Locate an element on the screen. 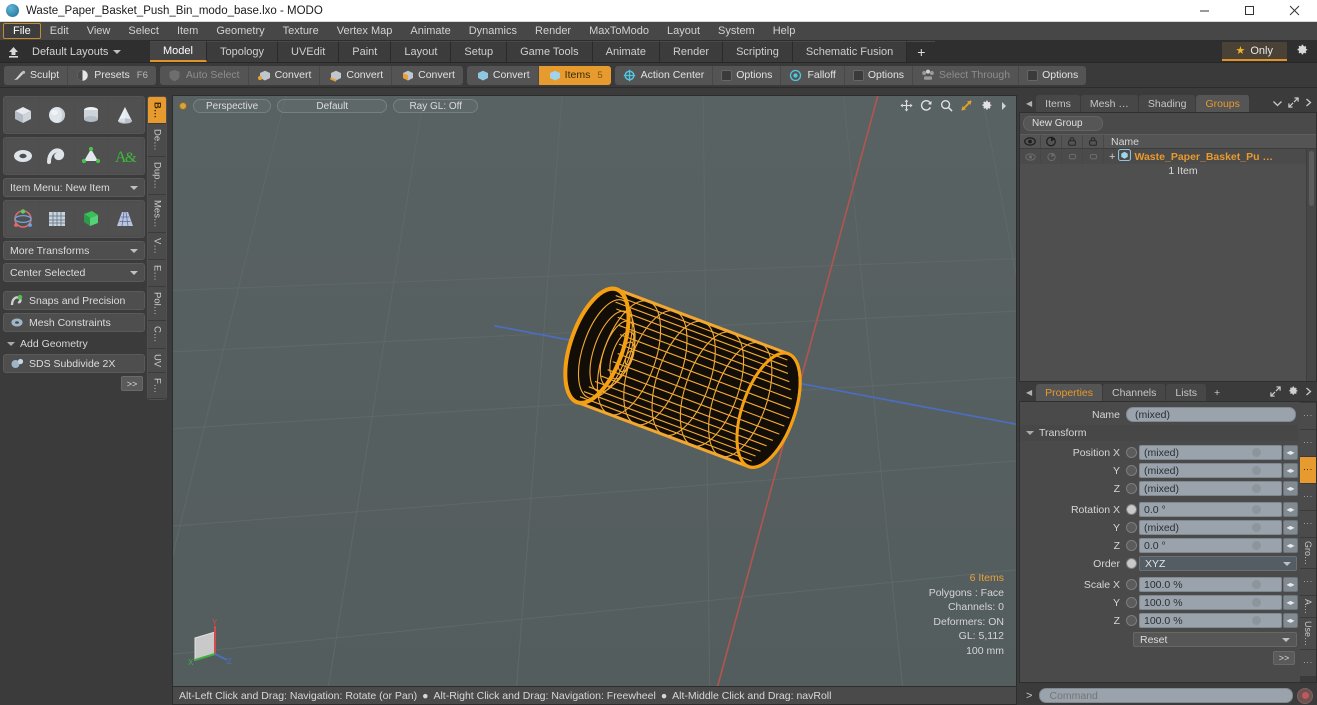  shading-mode-button: Default is located at coordinates (332, 106).